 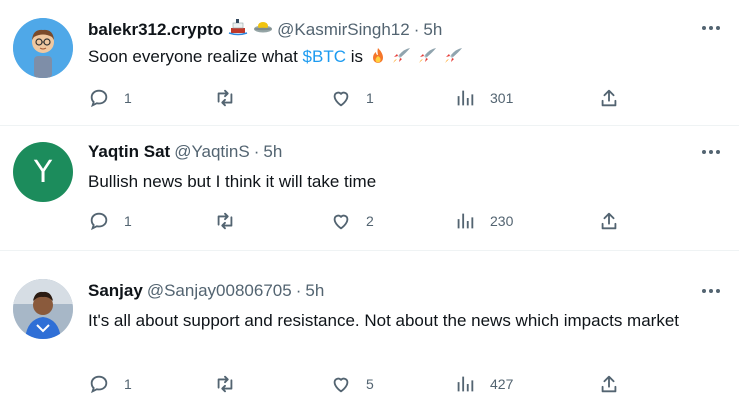 I want to click on tweet-actions: 1 1 301, so click(x=358, y=99).